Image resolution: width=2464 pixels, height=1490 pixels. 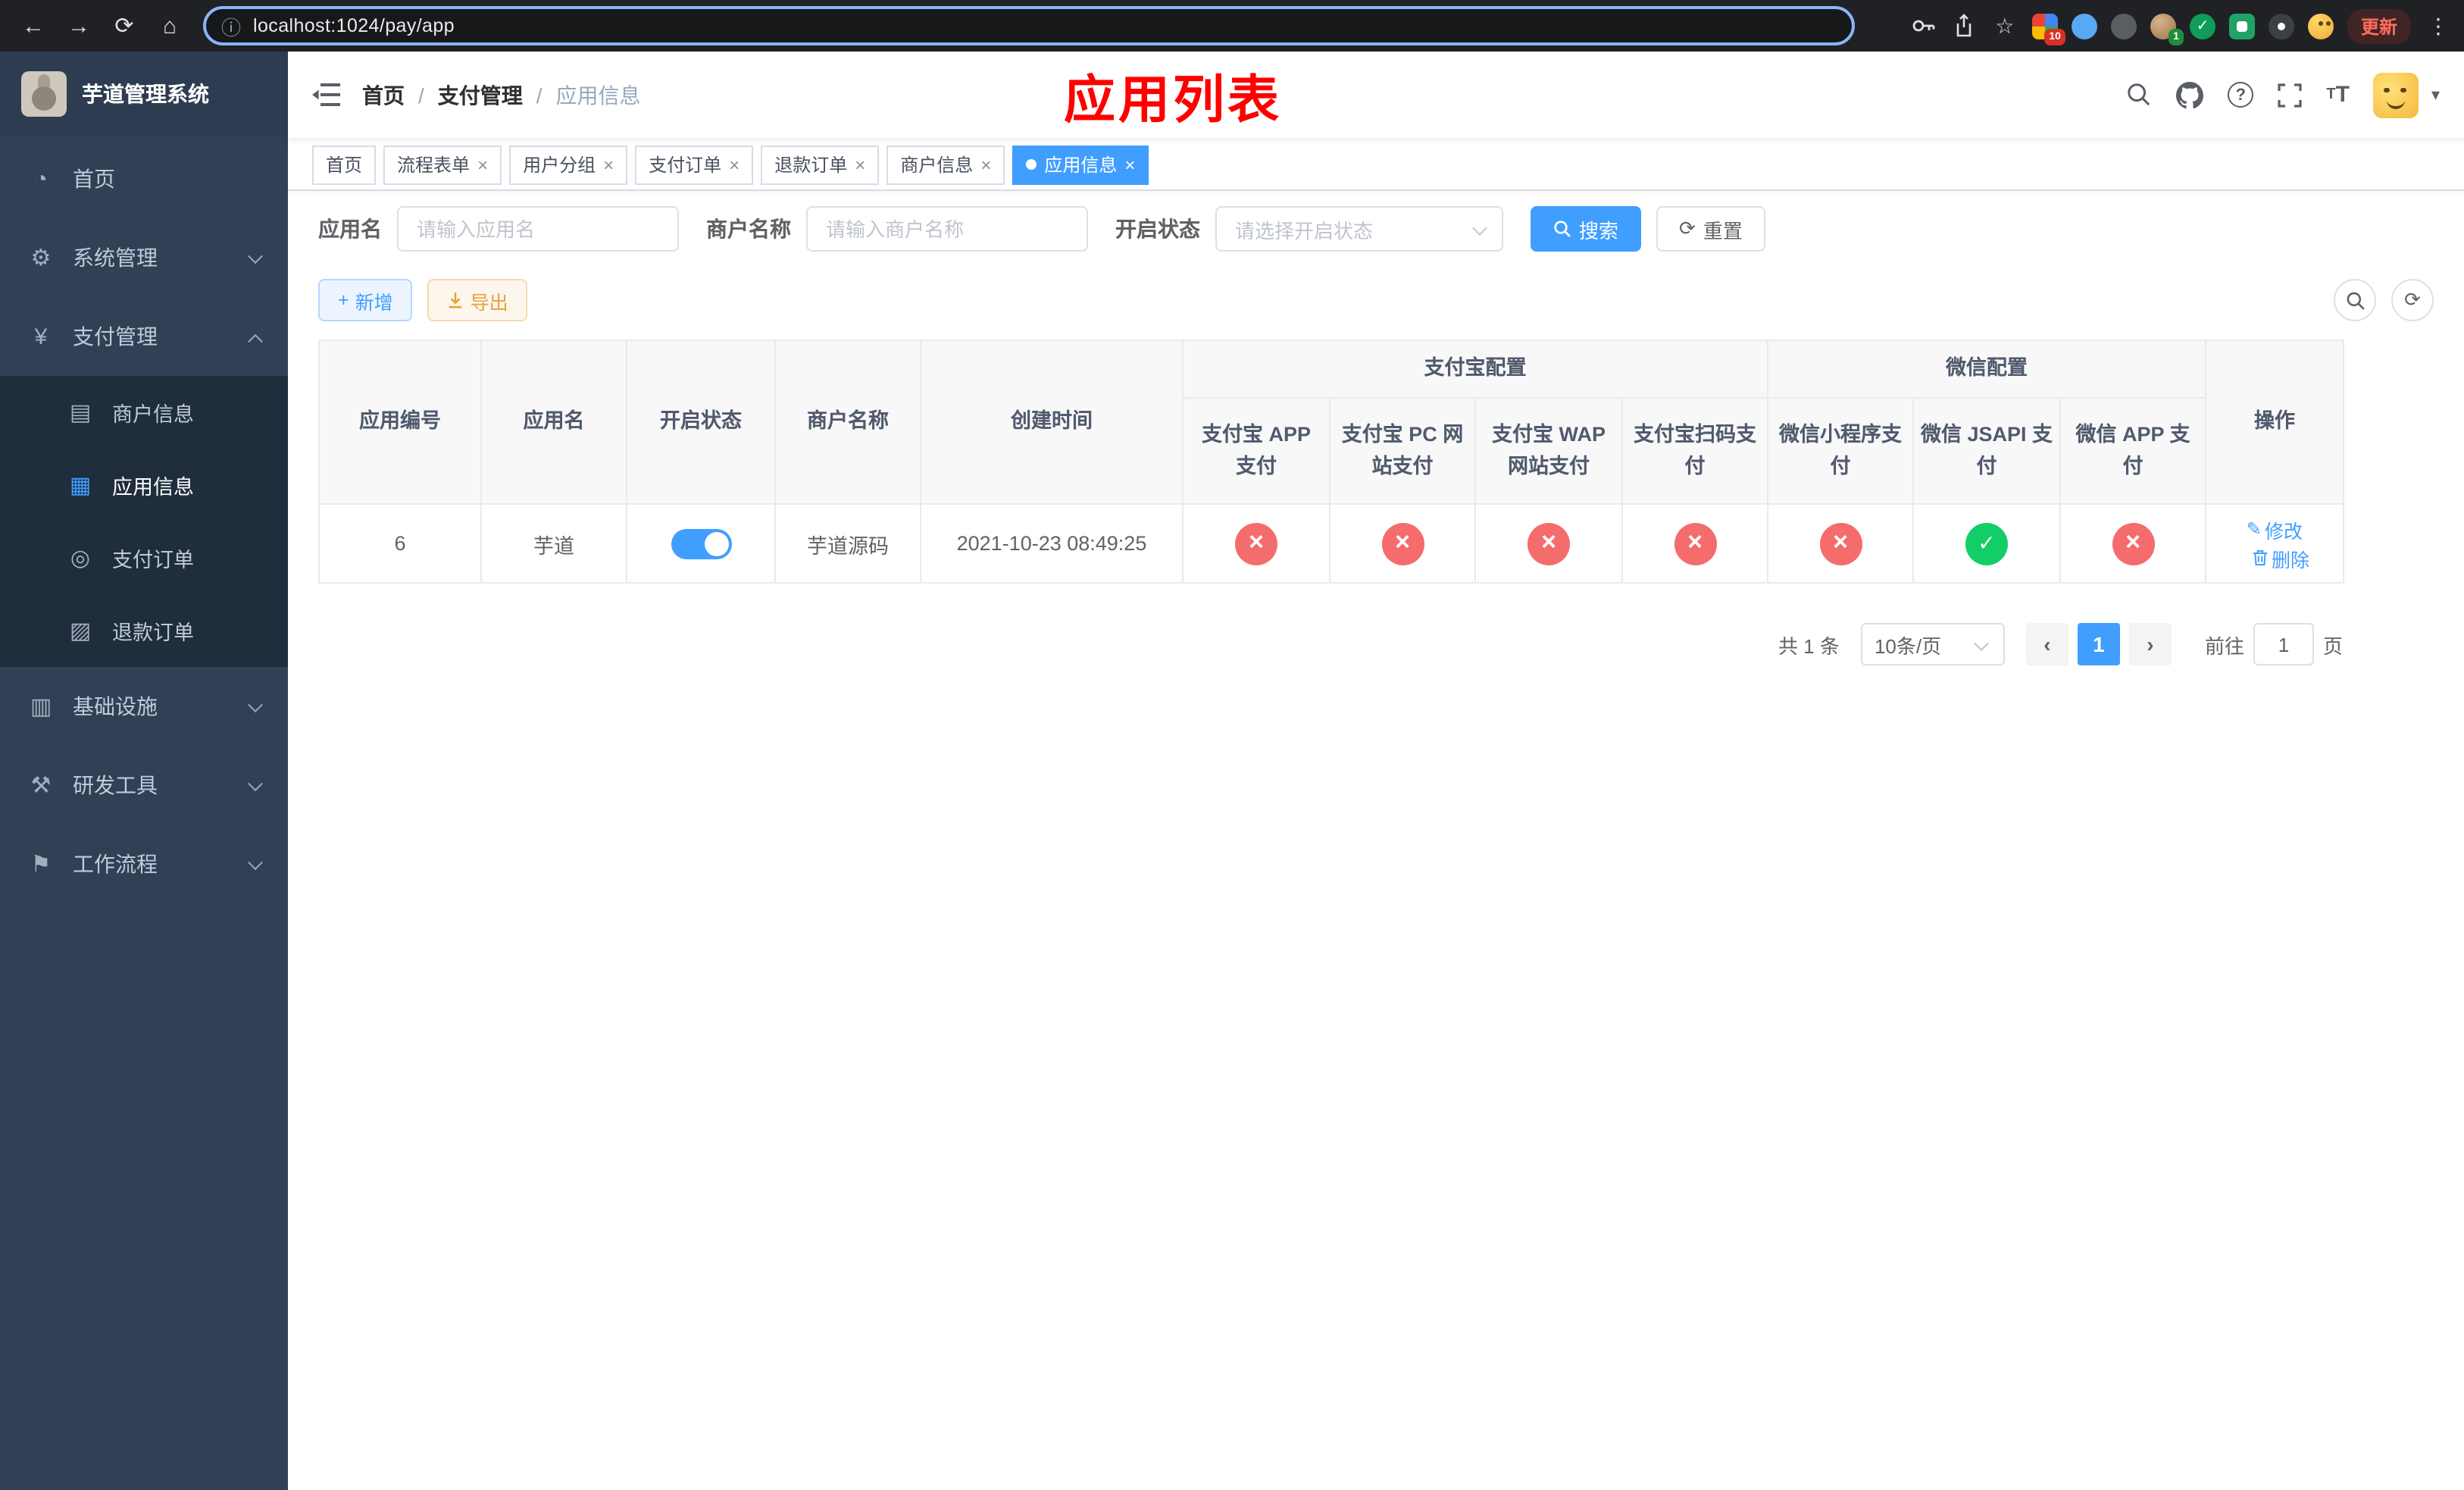 I want to click on sidebar-fold-icon, so click(x=326, y=95).